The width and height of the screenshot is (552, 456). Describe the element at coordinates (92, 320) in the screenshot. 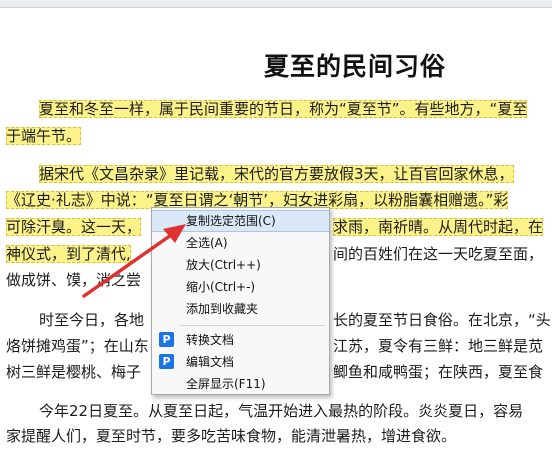

I see `paragraph-line: 时至今日，各地` at that location.